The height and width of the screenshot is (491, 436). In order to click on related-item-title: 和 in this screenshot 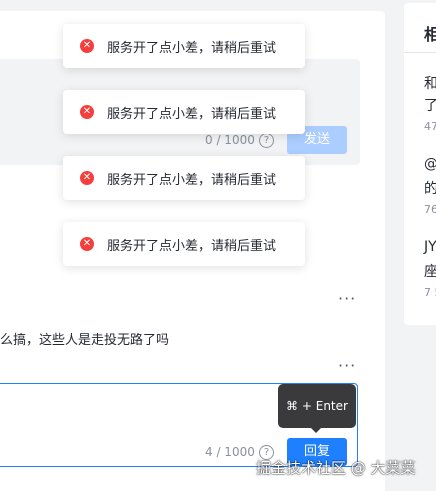, I will do `click(430, 83)`.